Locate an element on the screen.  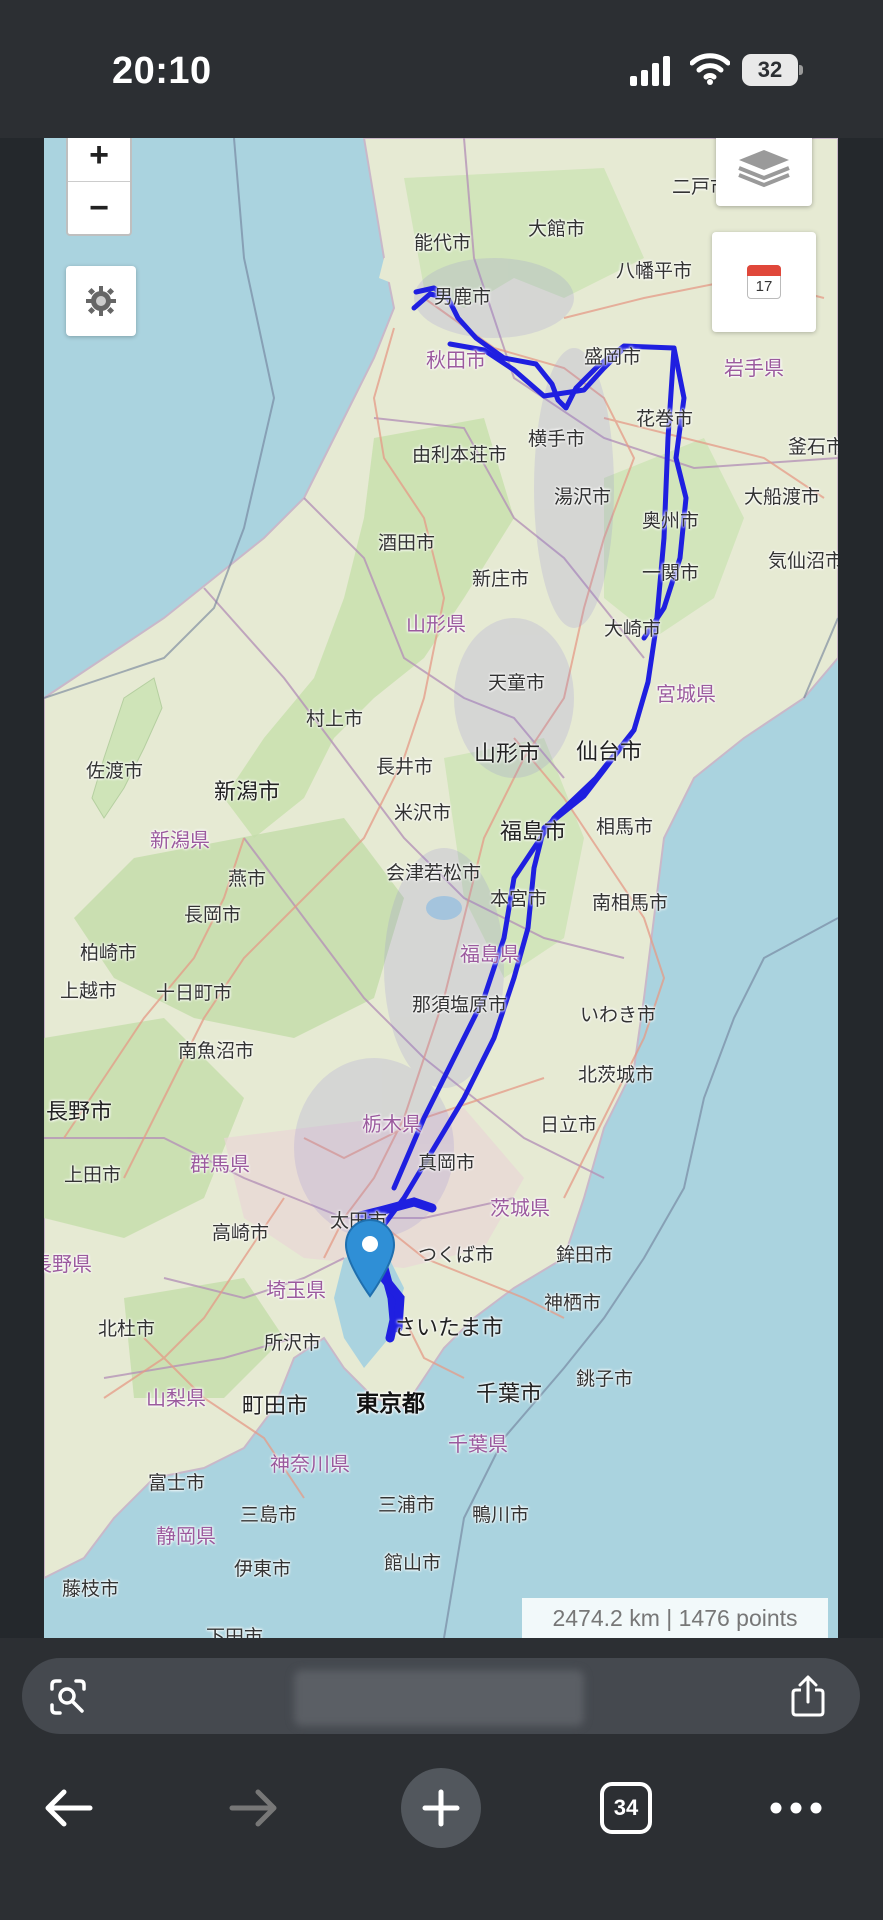
camera-search-icon is located at coordinates (68, 1697).